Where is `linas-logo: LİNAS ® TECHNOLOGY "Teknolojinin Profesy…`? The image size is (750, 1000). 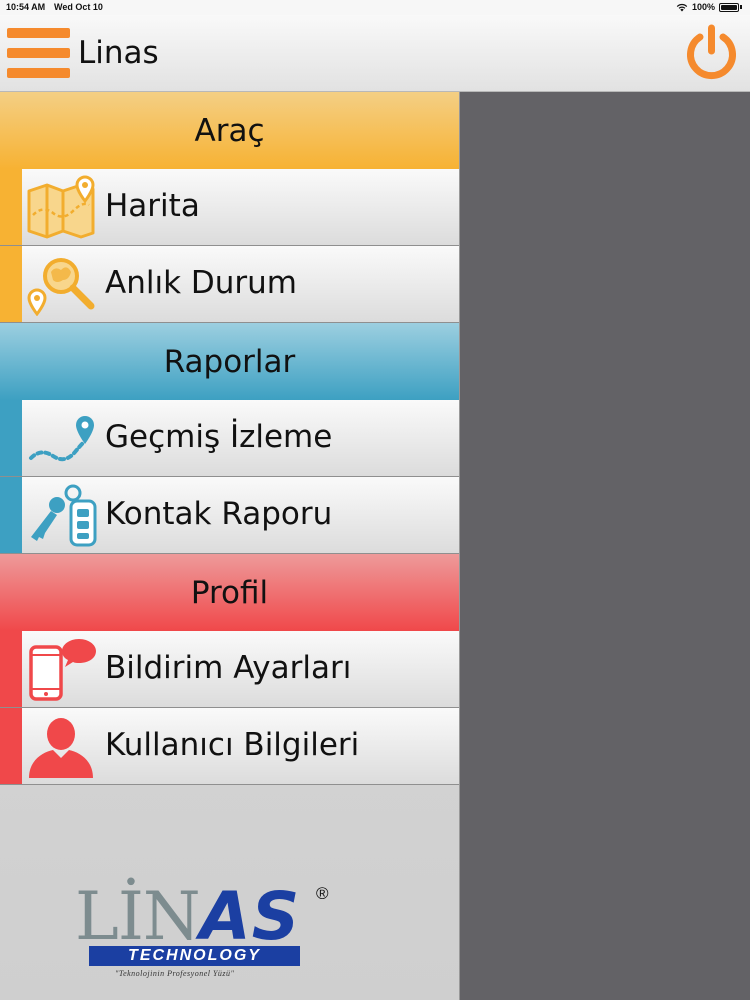
linas-logo: LİNAS ® TECHNOLOGY "Teknolojinin Profesy… is located at coordinates (207, 937).